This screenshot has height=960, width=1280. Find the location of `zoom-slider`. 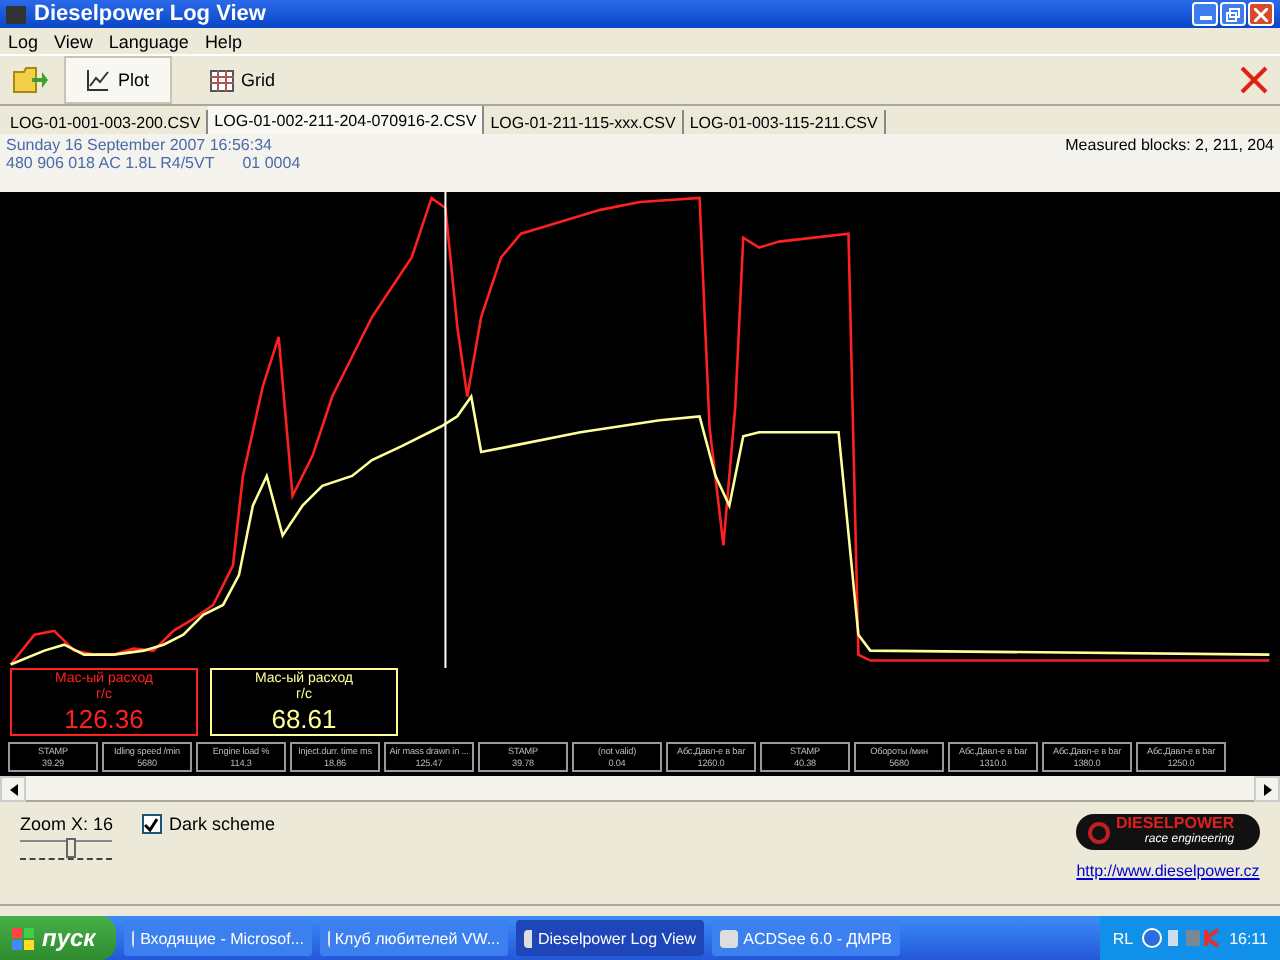

zoom-slider is located at coordinates (66, 850).